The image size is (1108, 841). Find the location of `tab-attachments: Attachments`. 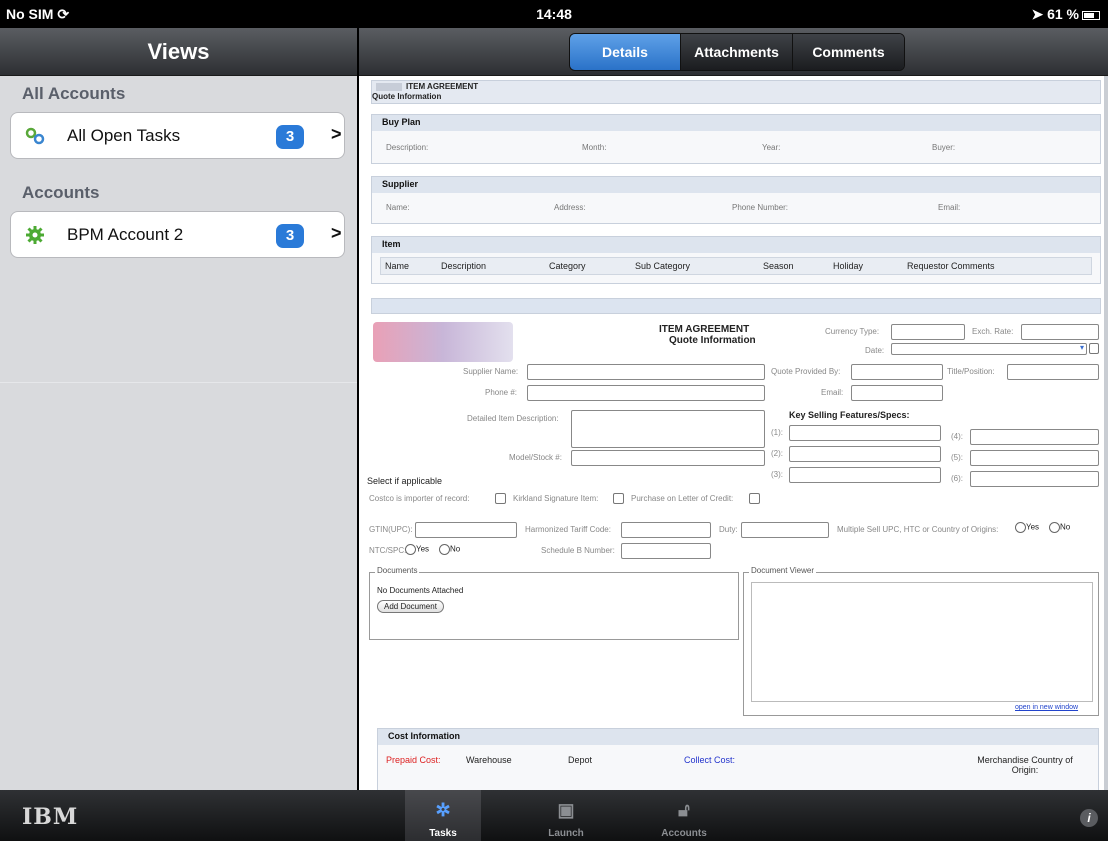

tab-attachments: Attachments is located at coordinates (736, 52).